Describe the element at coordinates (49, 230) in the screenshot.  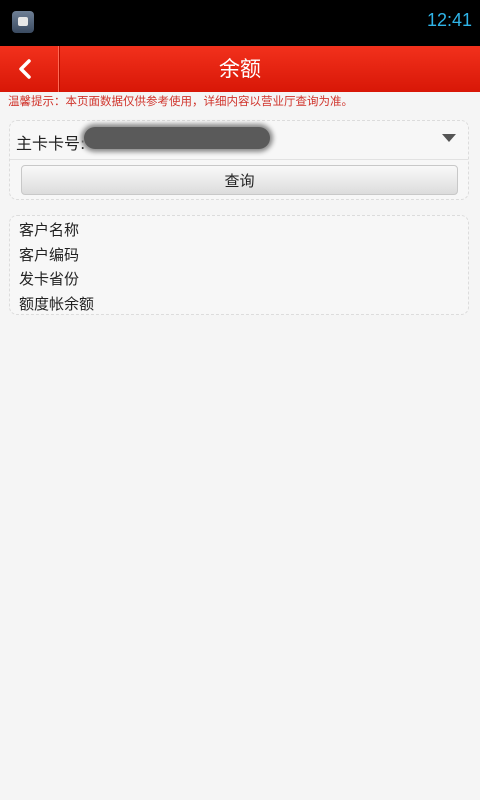
I see `customer-name-label: 客户名称` at that location.